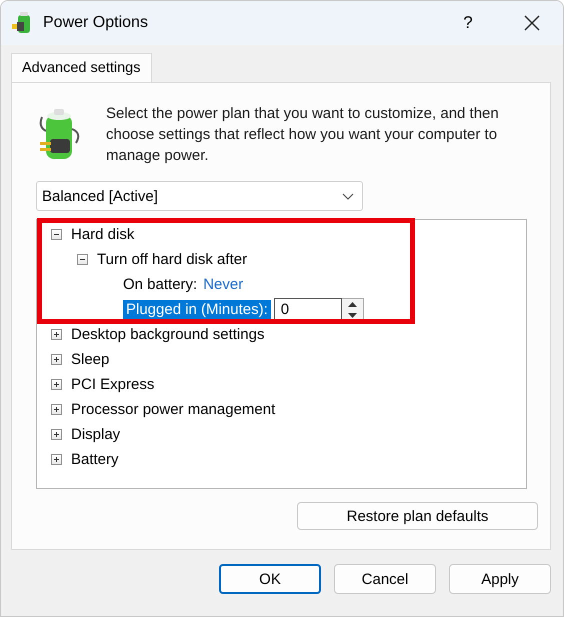 This screenshot has width=564, height=617. Describe the element at coordinates (95, 459) in the screenshot. I see `tree-item: Battery` at that location.